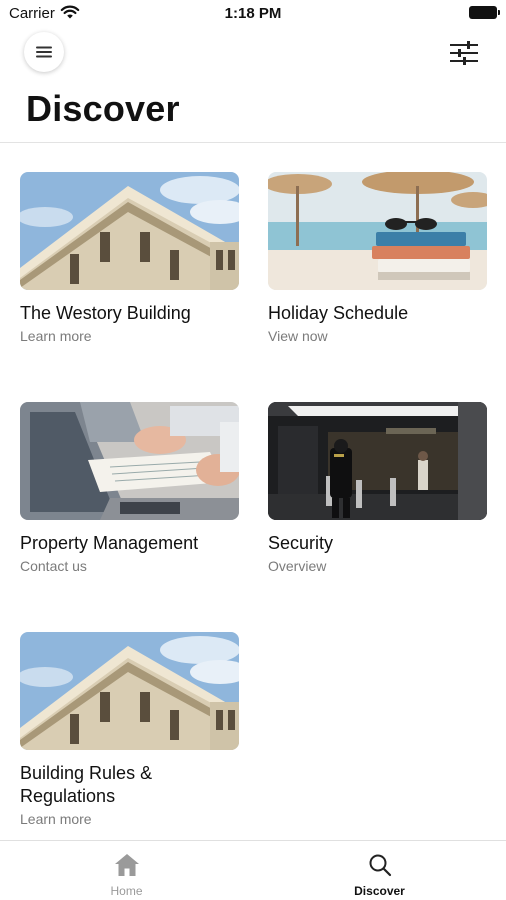 The height and width of the screenshot is (900, 506). Describe the element at coordinates (86, 784) in the screenshot. I see `card-title: Building Rules & Regulations` at that location.